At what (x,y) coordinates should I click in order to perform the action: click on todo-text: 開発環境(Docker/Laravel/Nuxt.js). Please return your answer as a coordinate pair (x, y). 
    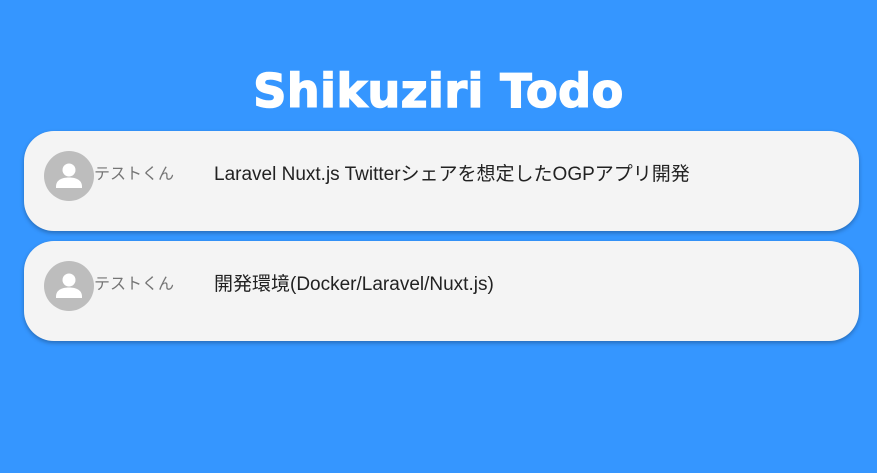
    Looking at the image, I should click on (354, 284).